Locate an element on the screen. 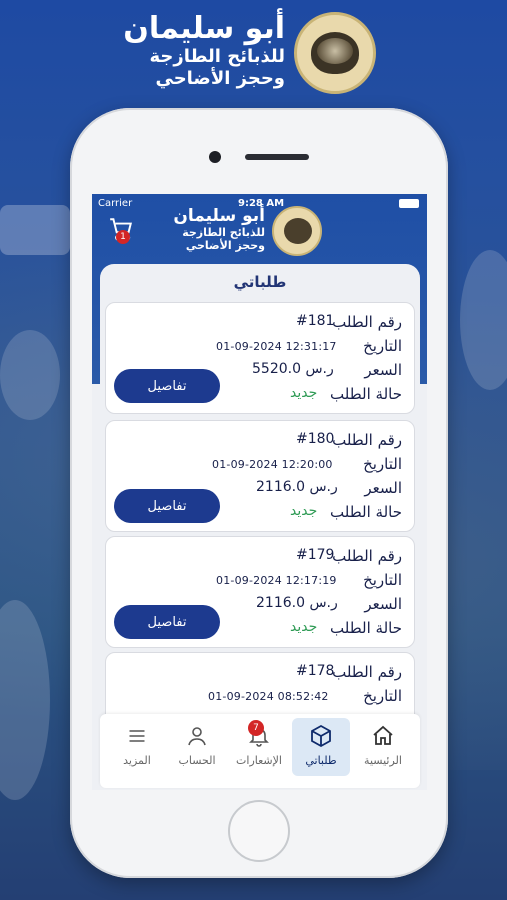  brand-title-line1: أبو سليمان is located at coordinates (204, 28).